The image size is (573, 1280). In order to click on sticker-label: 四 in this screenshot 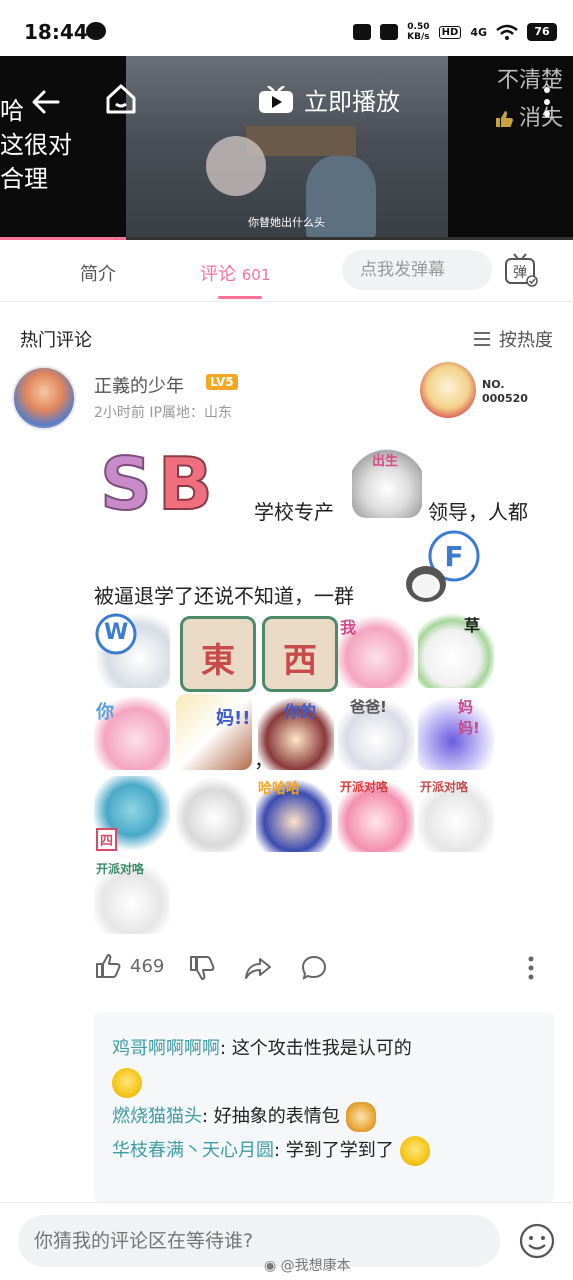, I will do `click(107, 839)`.